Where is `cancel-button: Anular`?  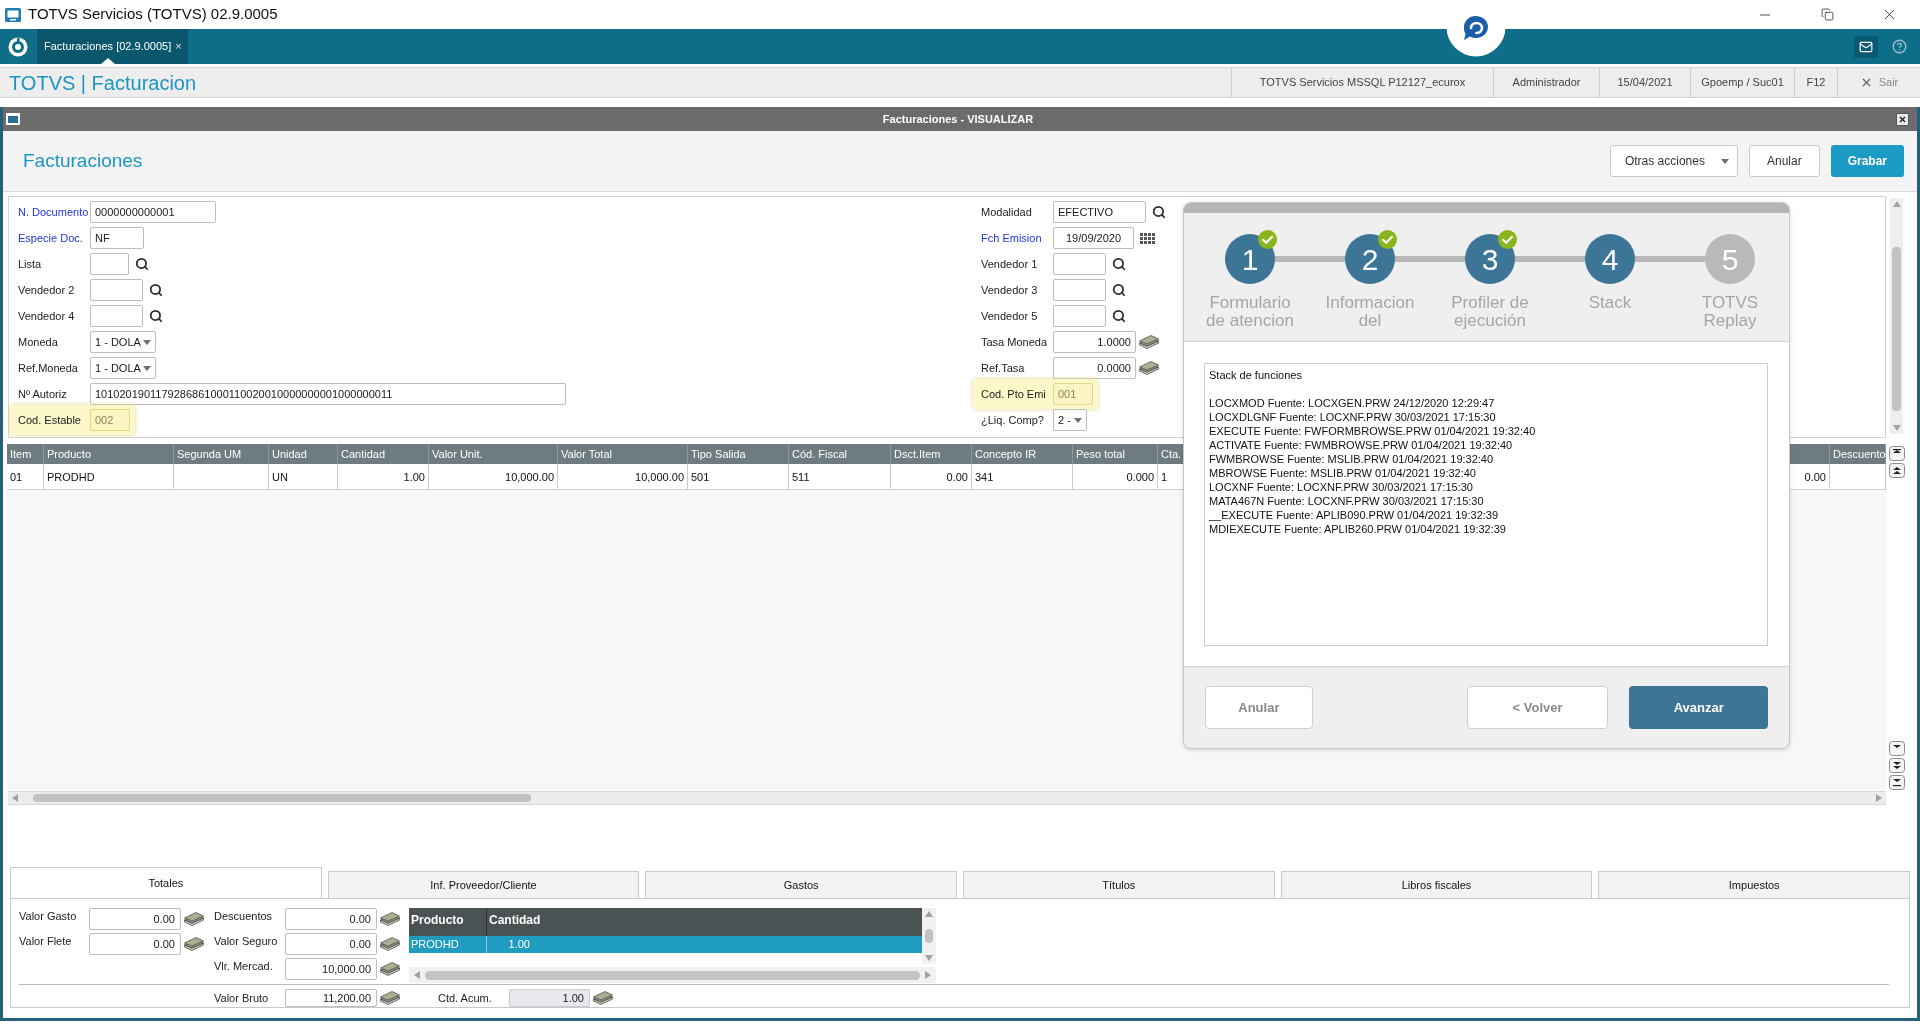
cancel-button: Anular is located at coordinates (1784, 161).